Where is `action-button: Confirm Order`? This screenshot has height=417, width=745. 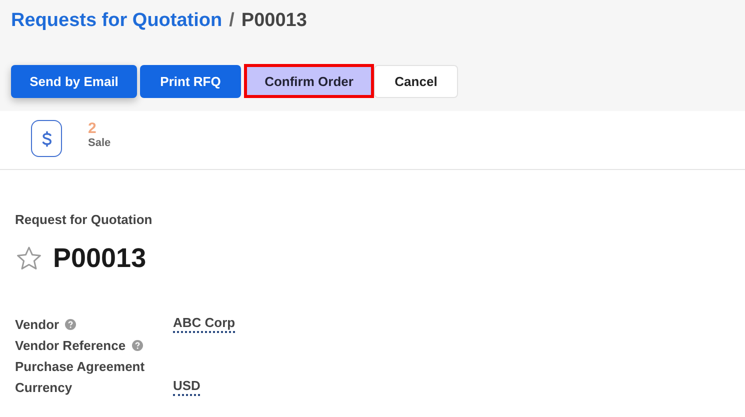
action-button: Confirm Order is located at coordinates (309, 81).